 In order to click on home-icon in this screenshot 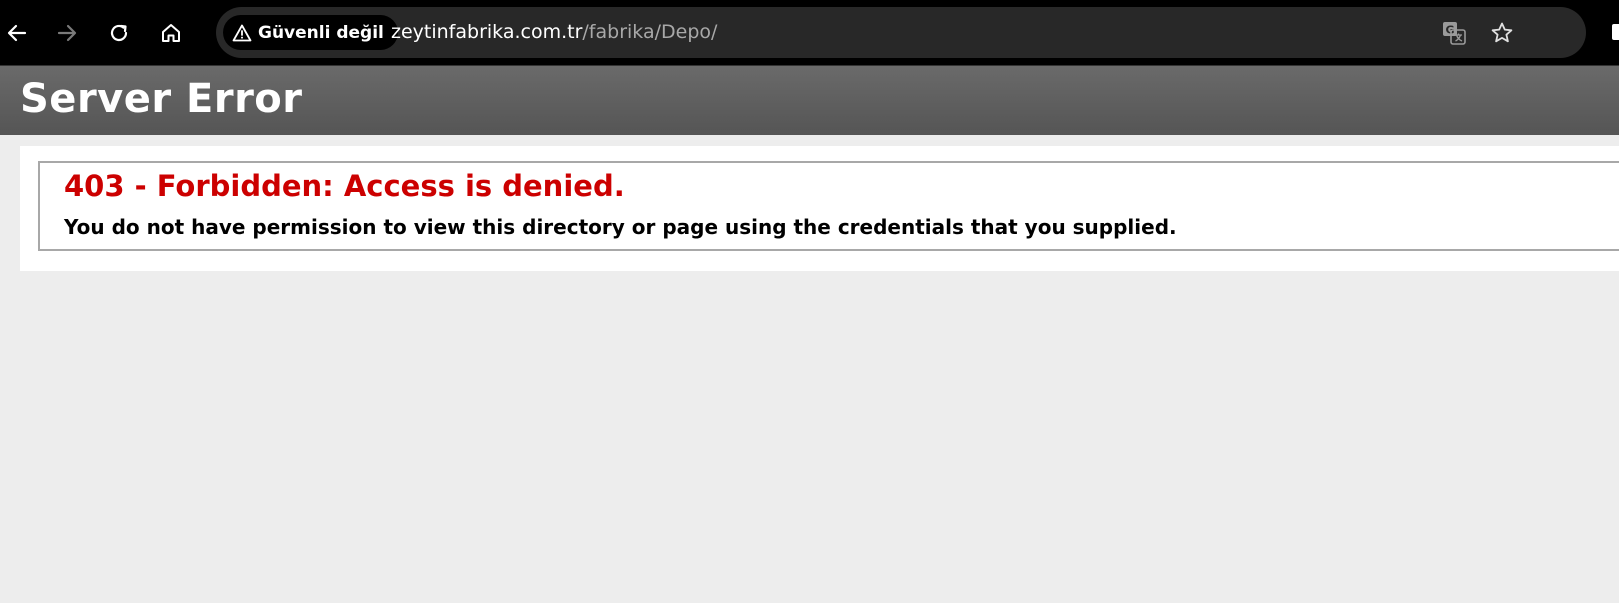, I will do `click(171, 33)`.